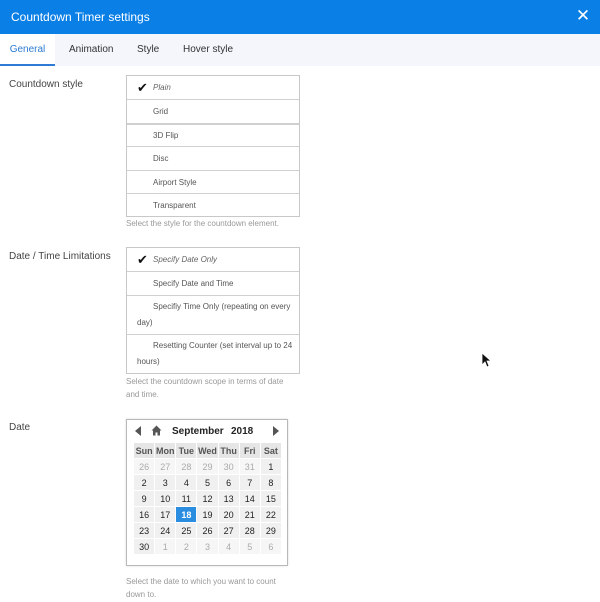  What do you see at coordinates (249, 514) in the screenshot?
I see `calendar-day: 21` at bounding box center [249, 514].